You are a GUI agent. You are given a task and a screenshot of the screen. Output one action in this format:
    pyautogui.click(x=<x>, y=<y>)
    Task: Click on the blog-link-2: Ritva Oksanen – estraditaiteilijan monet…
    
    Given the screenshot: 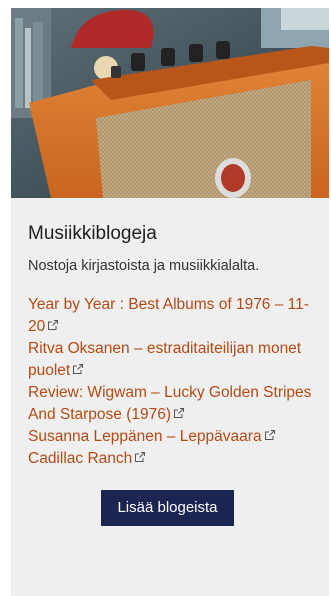 What is the action you would take?
    pyautogui.click(x=164, y=359)
    